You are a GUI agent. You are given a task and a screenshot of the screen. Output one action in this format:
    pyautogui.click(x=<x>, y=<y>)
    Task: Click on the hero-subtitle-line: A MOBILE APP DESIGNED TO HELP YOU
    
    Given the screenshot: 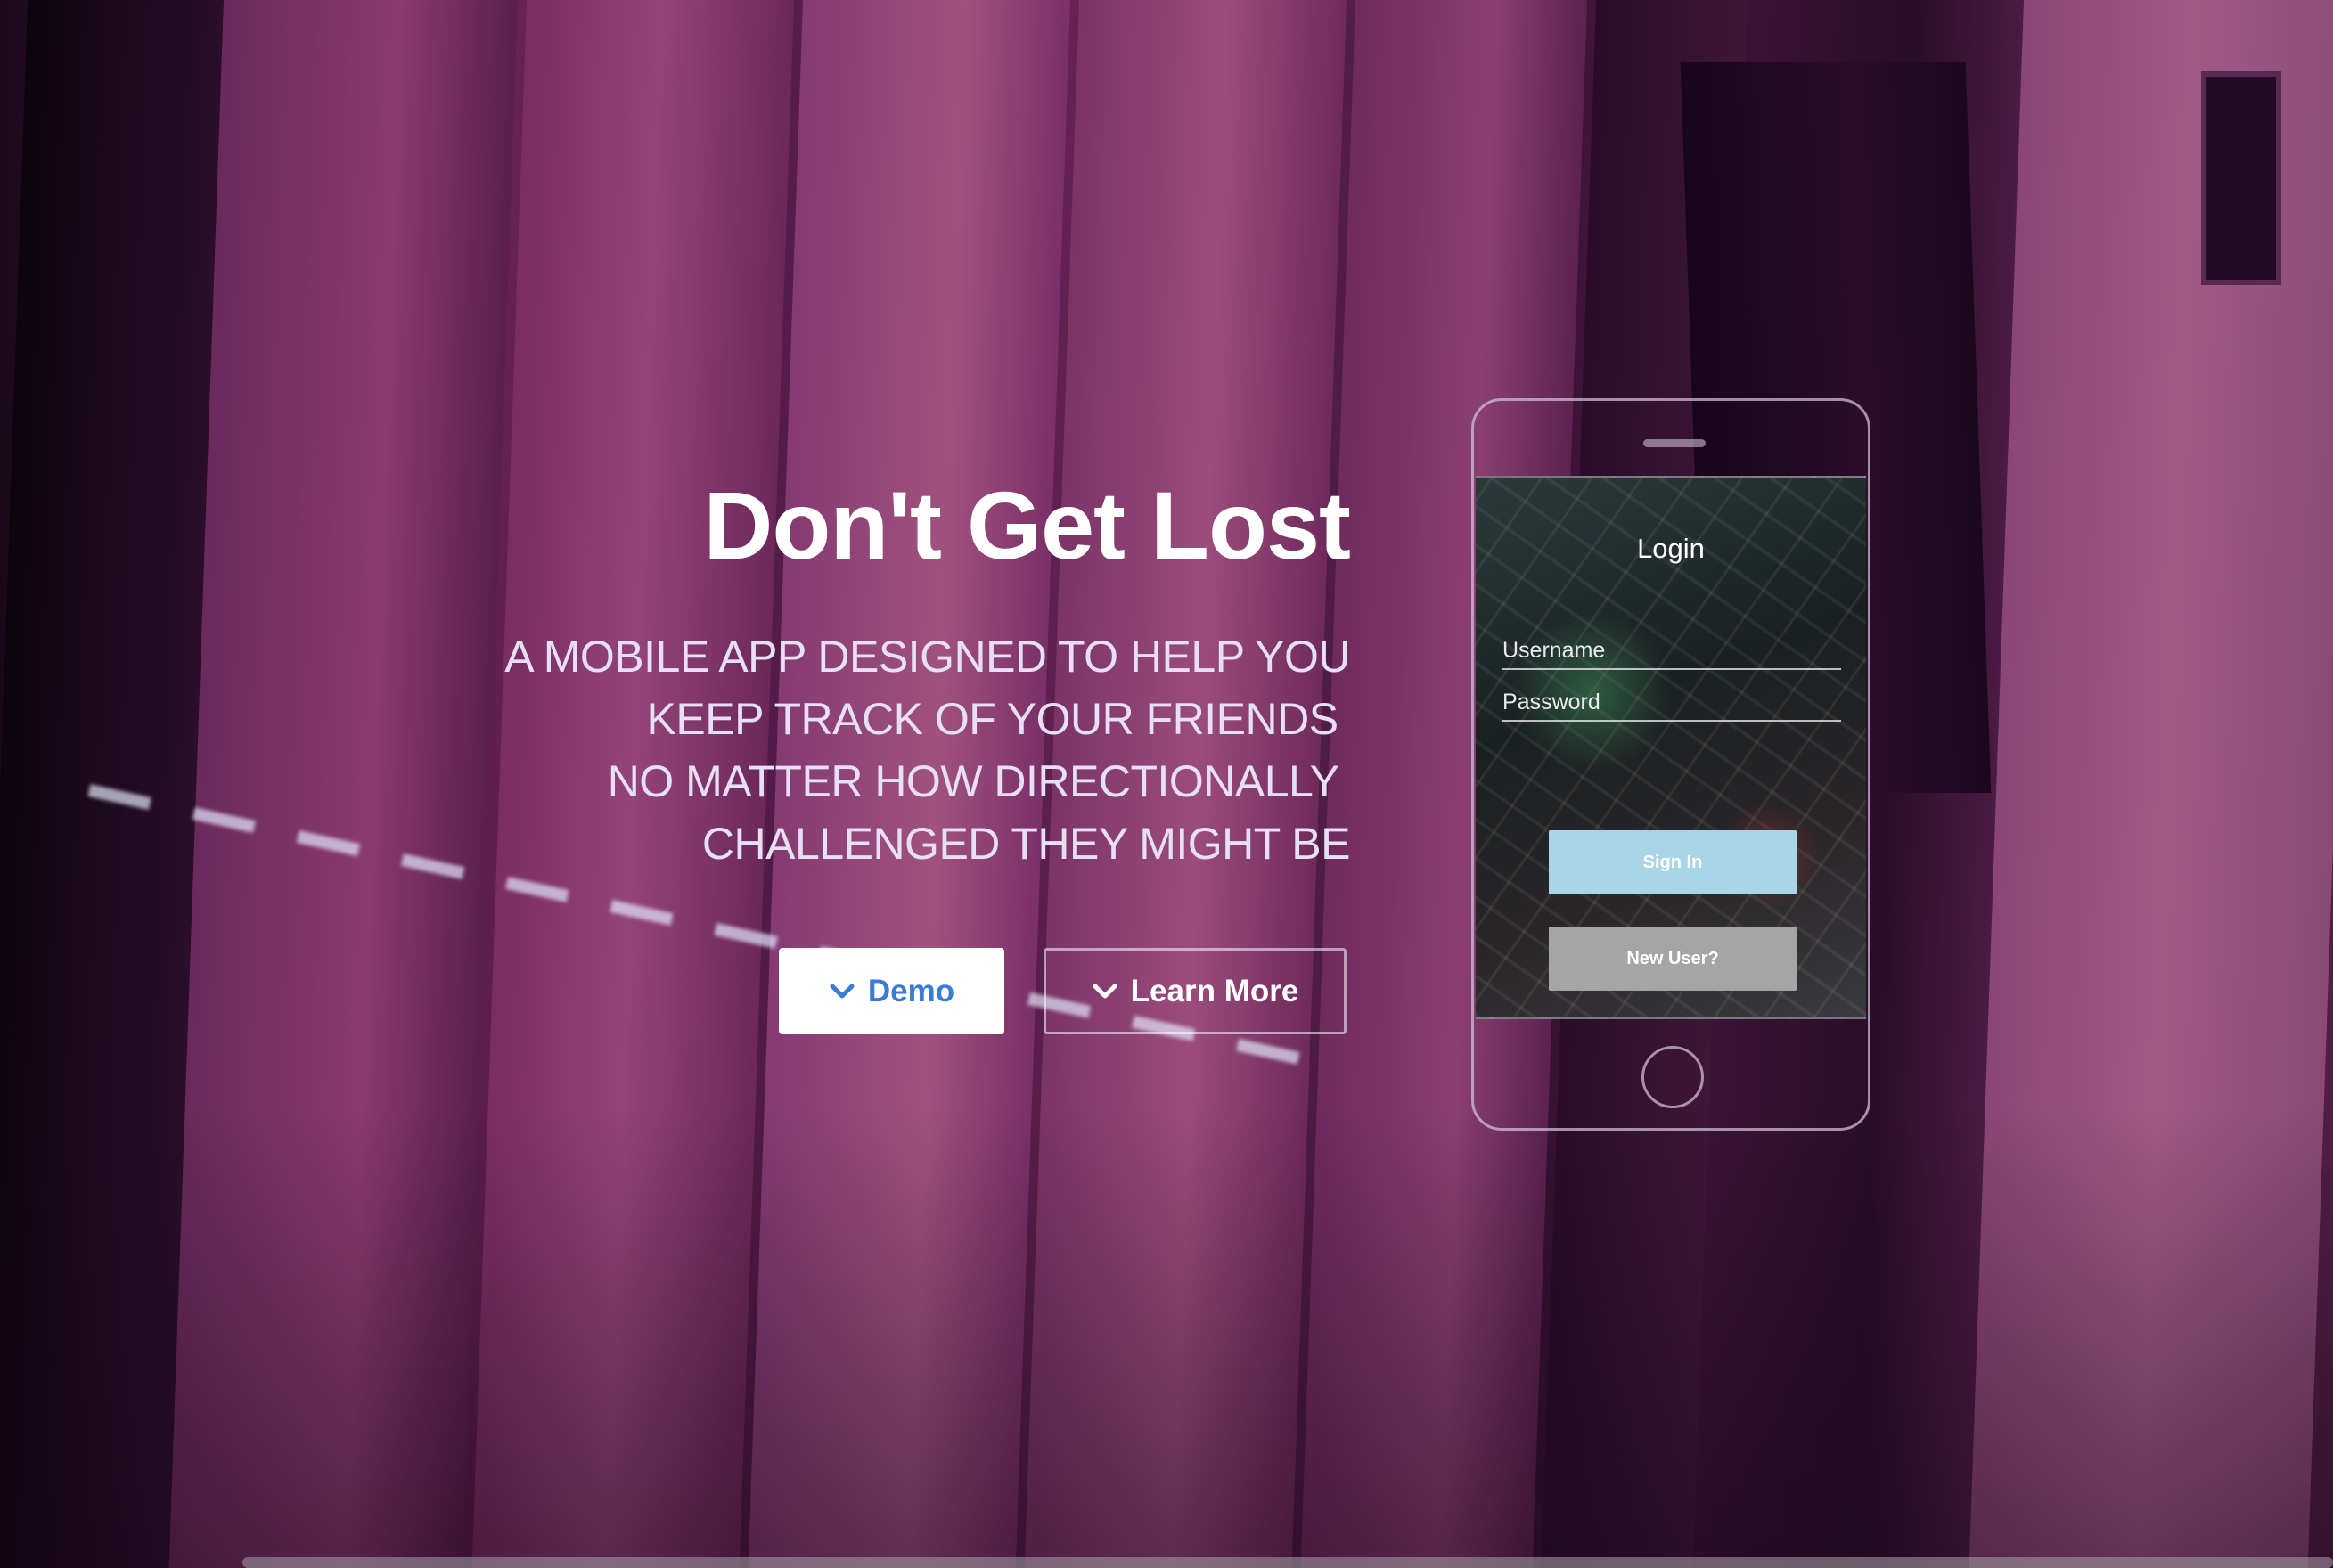 What is the action you would take?
    pyautogui.click(x=927, y=657)
    